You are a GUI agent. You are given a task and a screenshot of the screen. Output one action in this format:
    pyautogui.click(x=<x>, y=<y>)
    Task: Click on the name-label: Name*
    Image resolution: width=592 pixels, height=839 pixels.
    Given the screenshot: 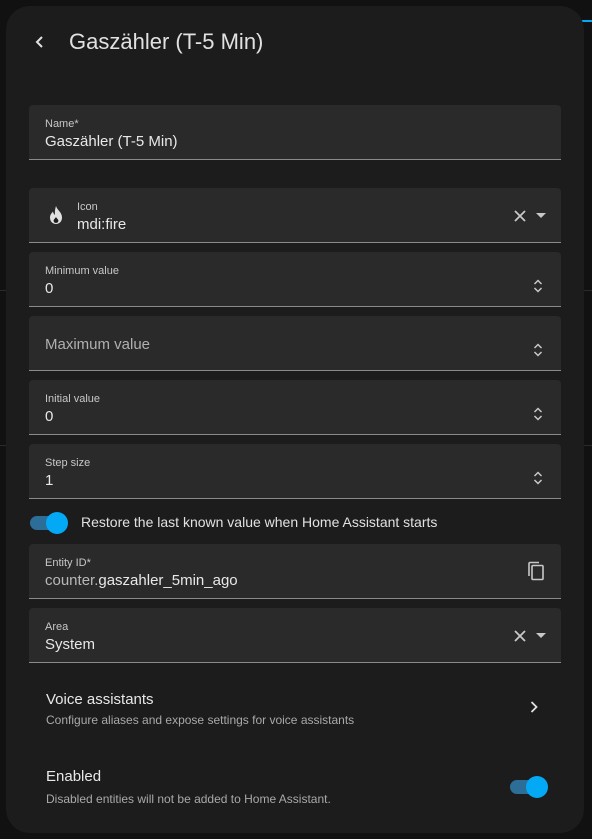 What is the action you would take?
    pyautogui.click(x=62, y=124)
    